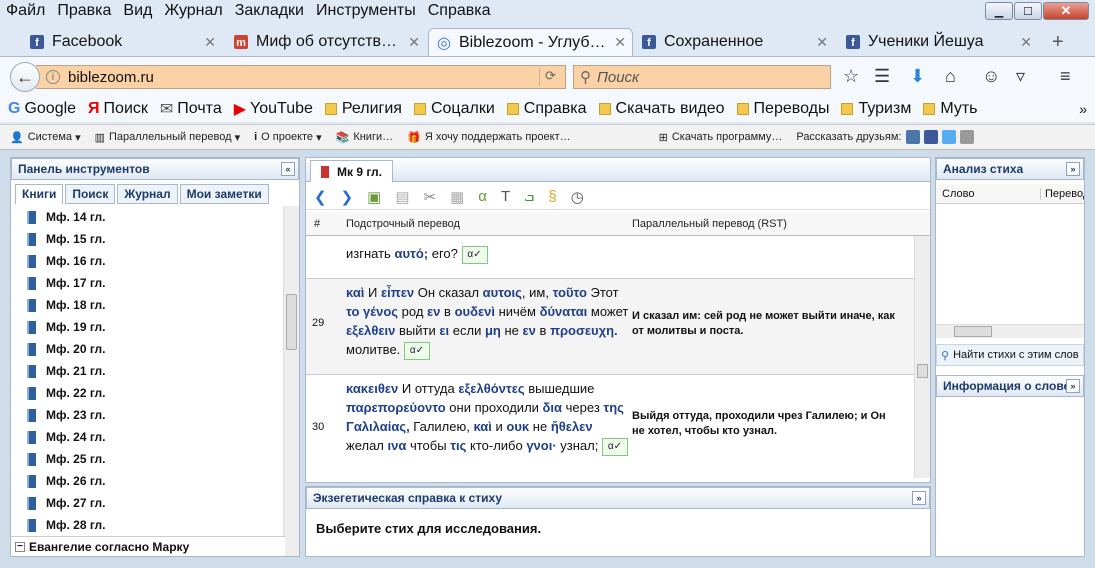 The image size is (1095, 568). I want to click on minimize-button: ▁, so click(999, 11).